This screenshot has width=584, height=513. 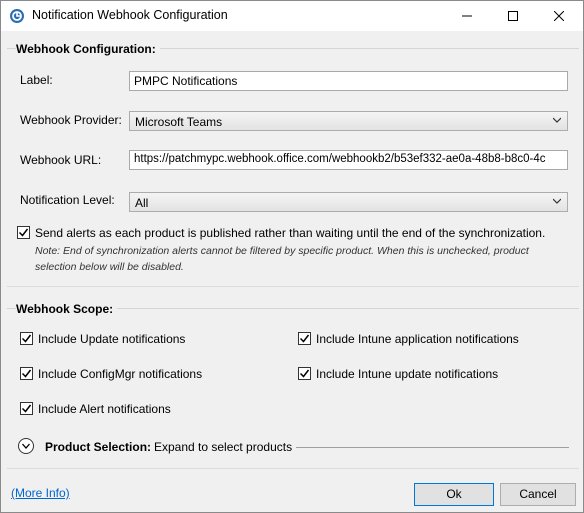 What do you see at coordinates (348, 121) in the screenshot?
I see `webhook-provider-select: Microsoft Teams` at bounding box center [348, 121].